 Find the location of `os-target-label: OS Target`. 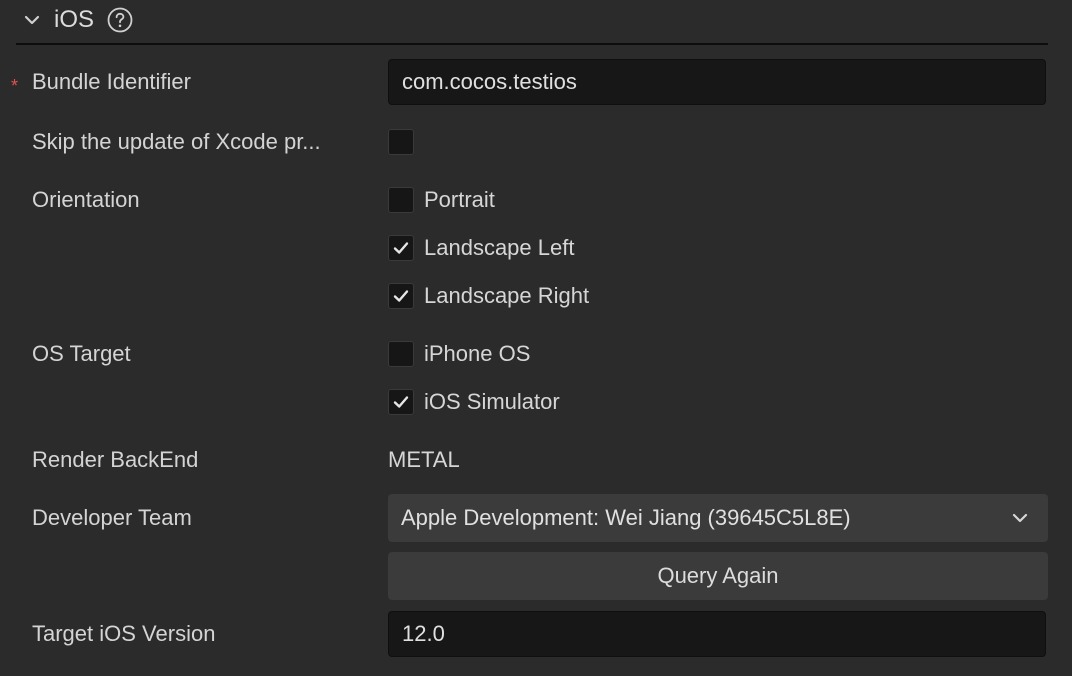

os-target-label: OS Target is located at coordinates (81, 353).